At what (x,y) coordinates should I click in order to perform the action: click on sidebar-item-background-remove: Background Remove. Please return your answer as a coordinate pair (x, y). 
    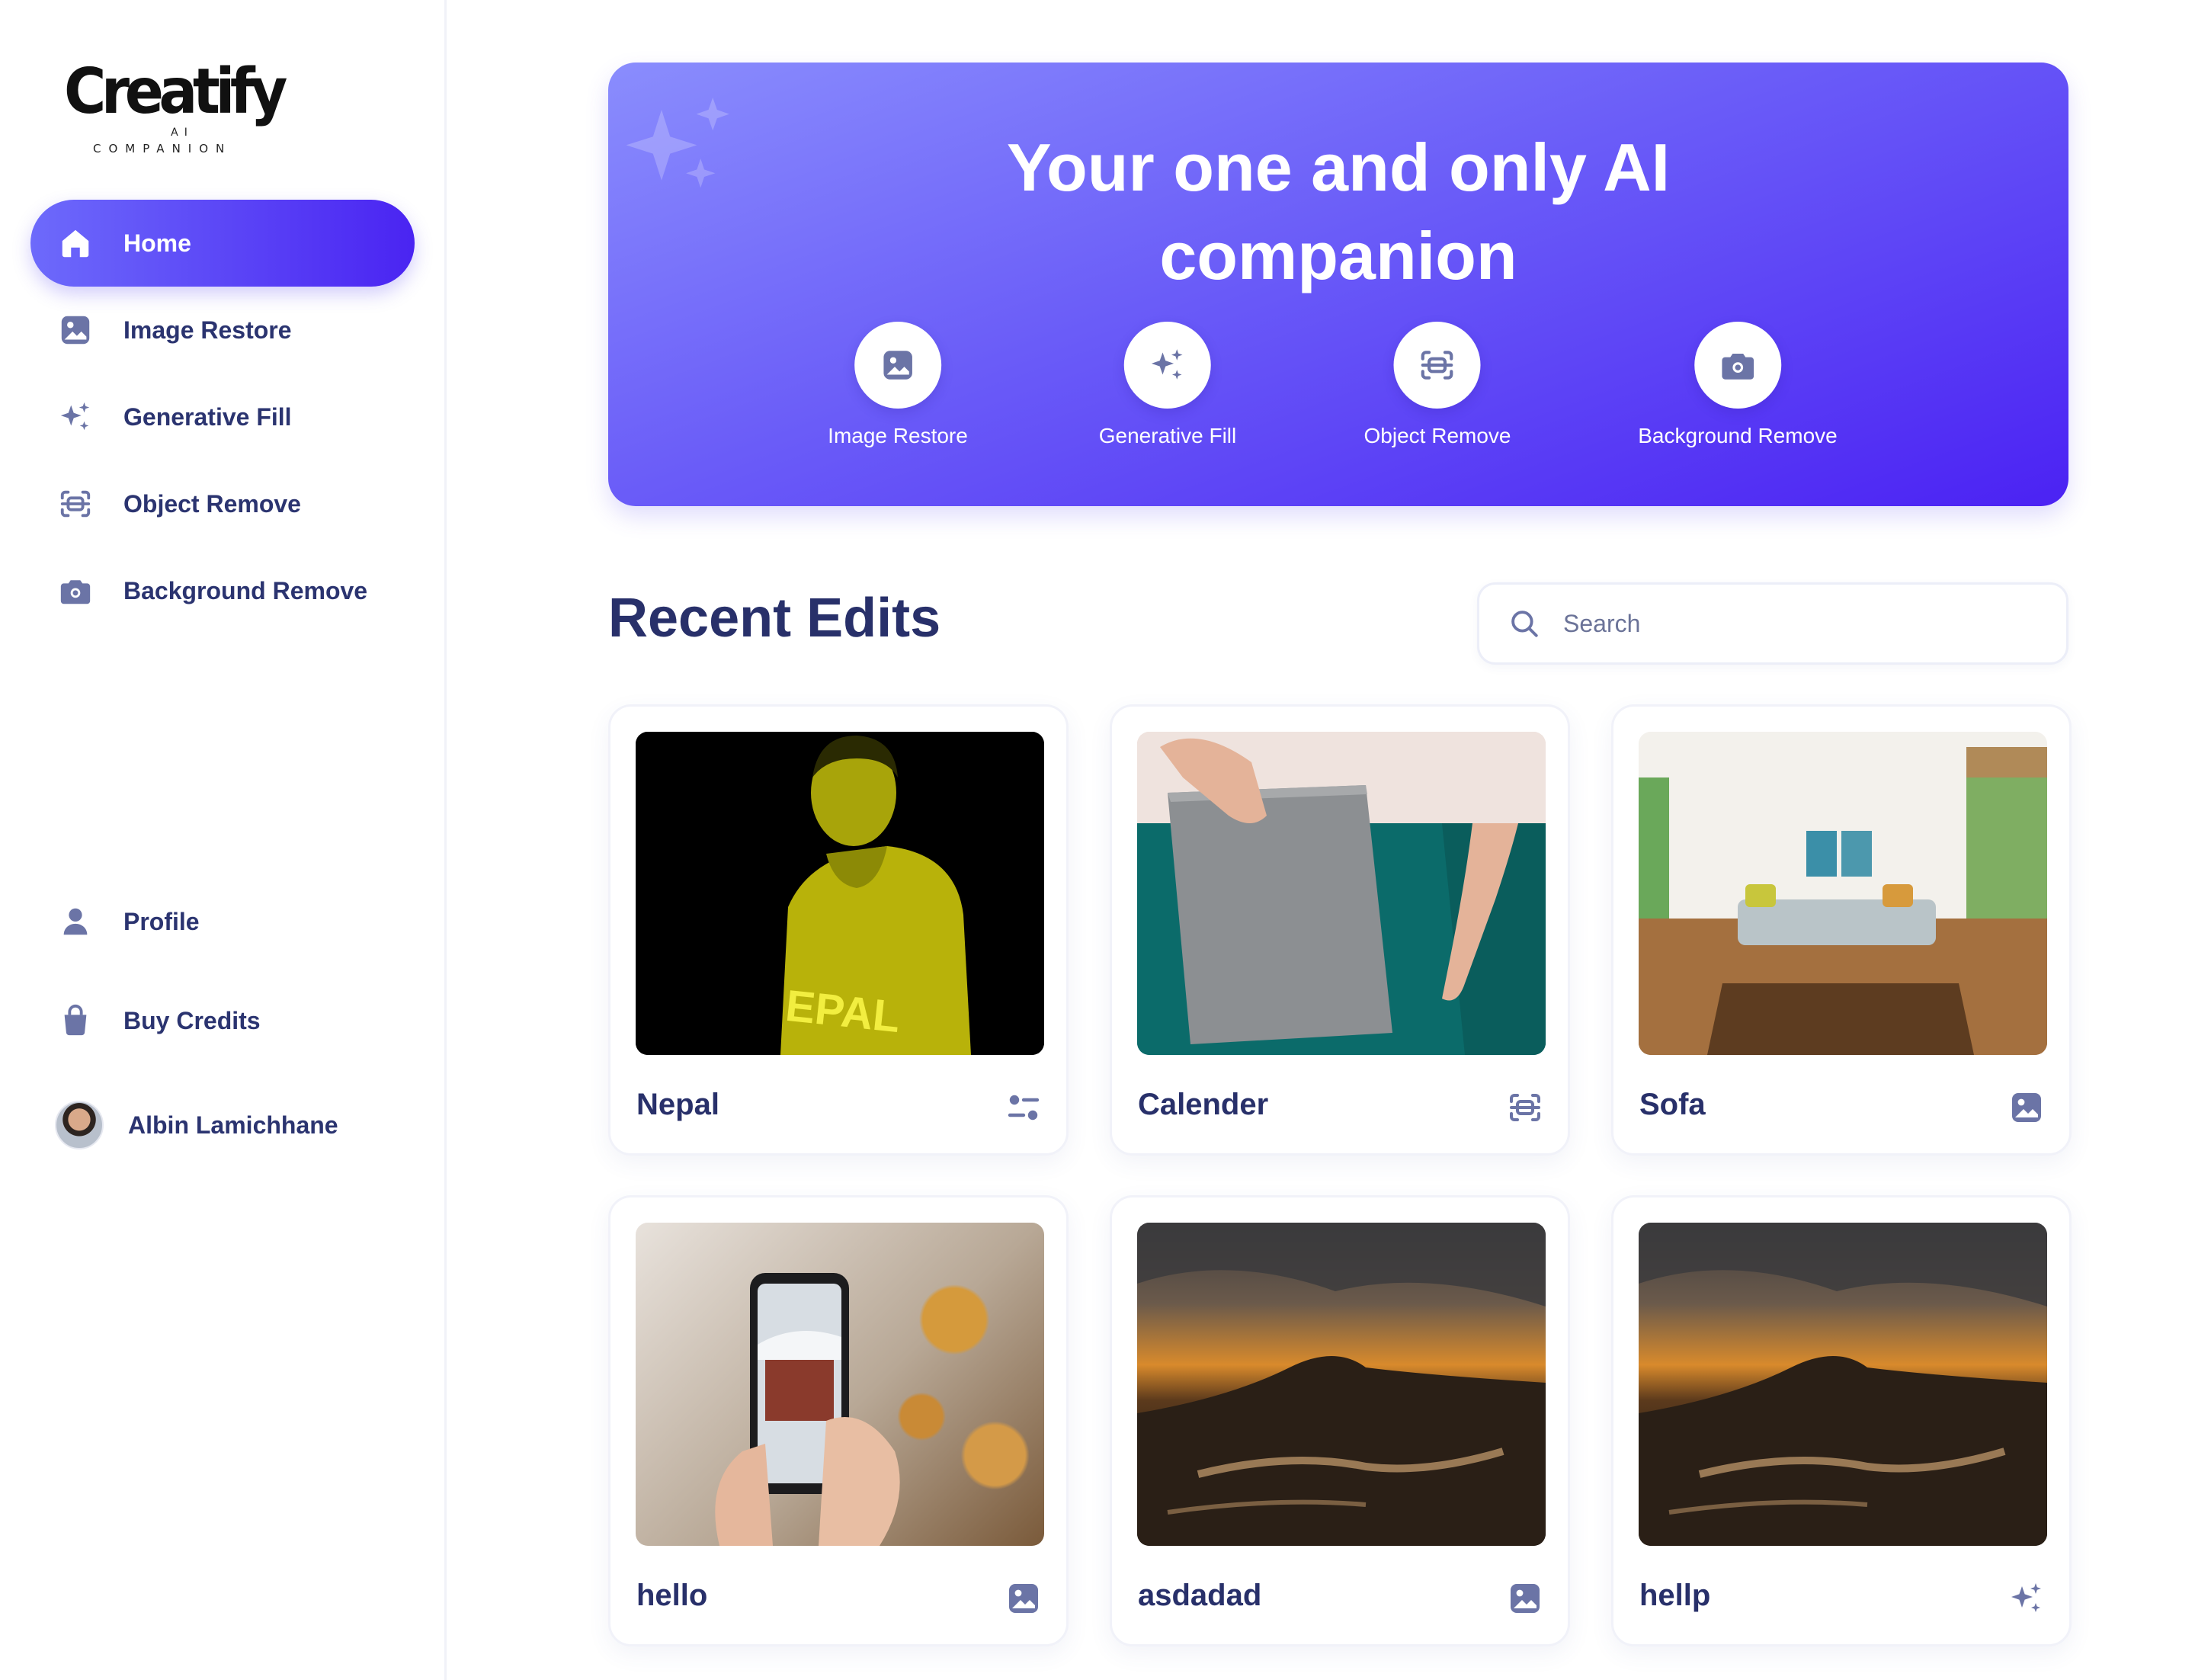
    Looking at the image, I should click on (223, 590).